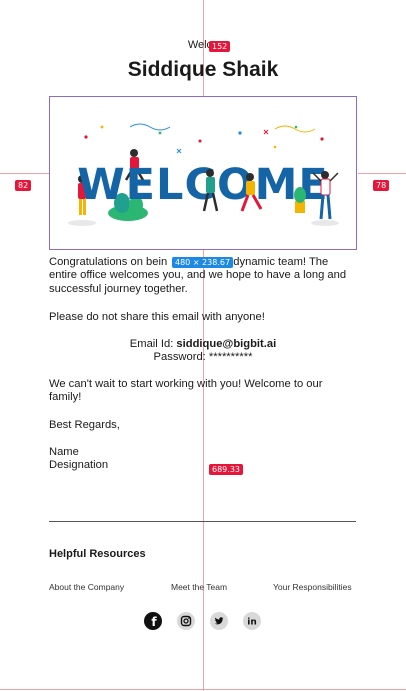 This screenshot has height=691, width=406. Describe the element at coordinates (203, 262) in the screenshot. I see `image-size-badge: 480 × 238.67` at that location.